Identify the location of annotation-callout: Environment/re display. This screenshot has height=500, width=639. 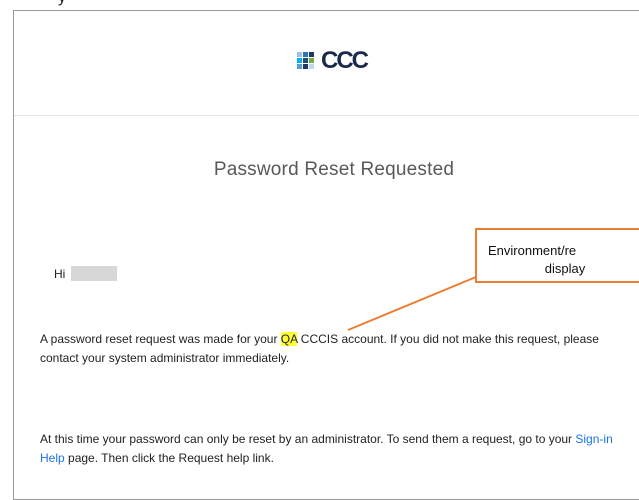
(557, 255).